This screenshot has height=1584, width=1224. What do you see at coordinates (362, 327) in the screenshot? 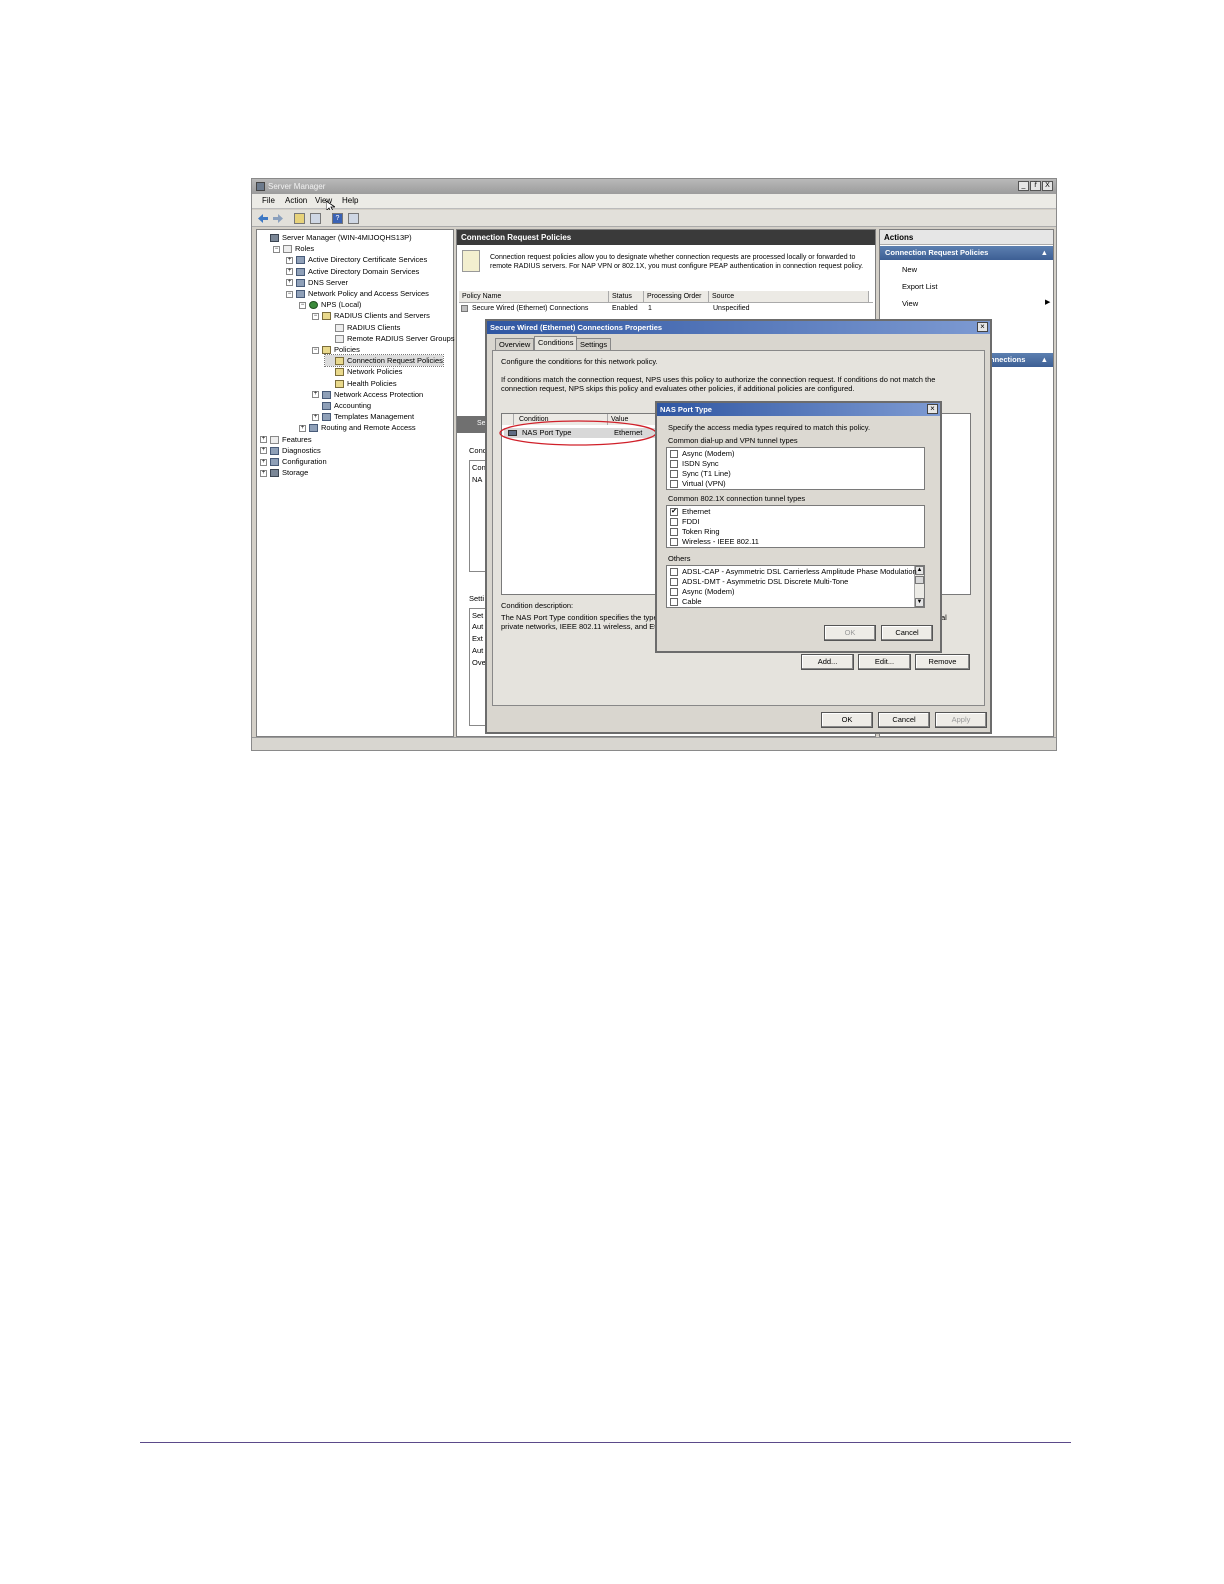
I see `tree-item: RADIUS Clients` at bounding box center [362, 327].